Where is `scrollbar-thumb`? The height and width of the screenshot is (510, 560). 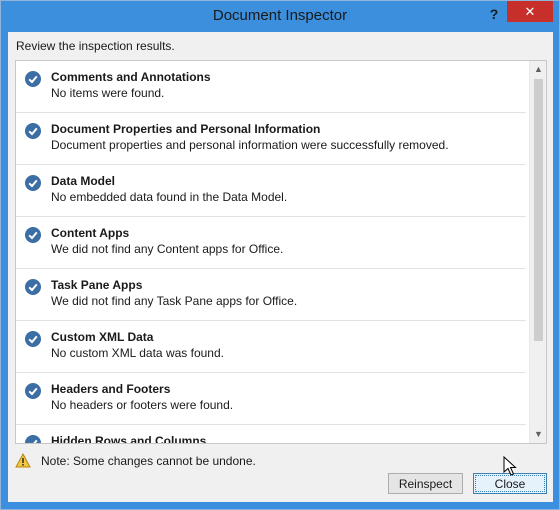 scrollbar-thumb is located at coordinates (538, 210).